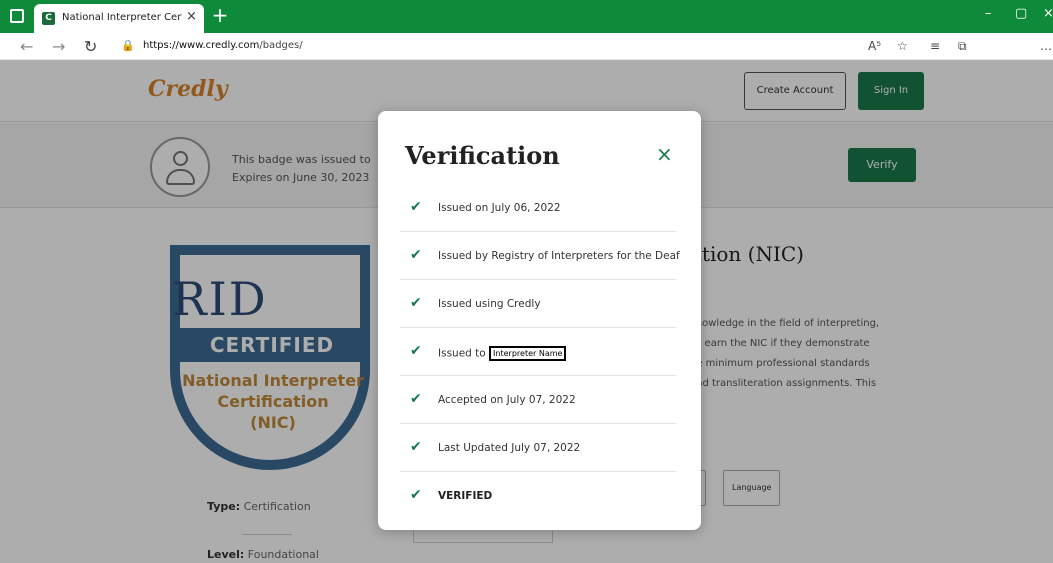 The height and width of the screenshot is (563, 1053). I want to click on issued-to-row: Issued to Interpreter Name, so click(502, 353).